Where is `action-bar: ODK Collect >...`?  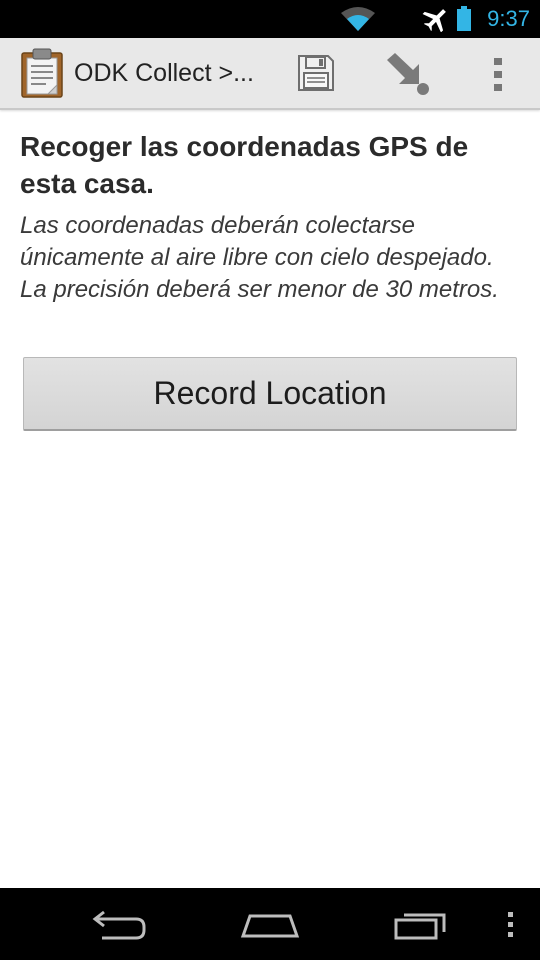 action-bar: ODK Collect >... is located at coordinates (270, 74).